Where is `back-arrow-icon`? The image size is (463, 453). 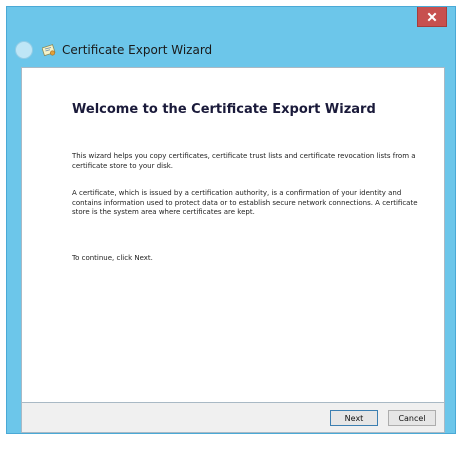 back-arrow-icon is located at coordinates (24, 50).